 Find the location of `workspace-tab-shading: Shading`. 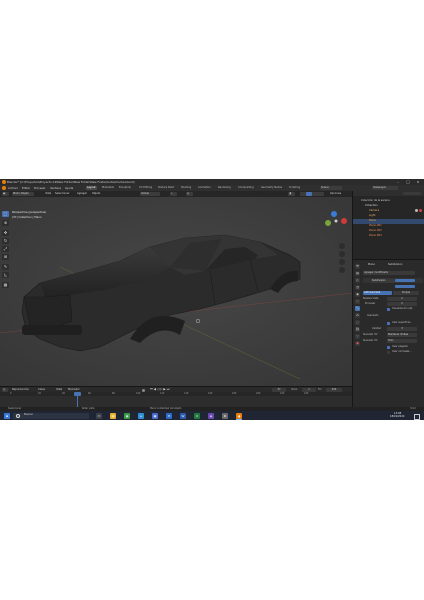

workspace-tab-shading: Shading is located at coordinates (186, 188).